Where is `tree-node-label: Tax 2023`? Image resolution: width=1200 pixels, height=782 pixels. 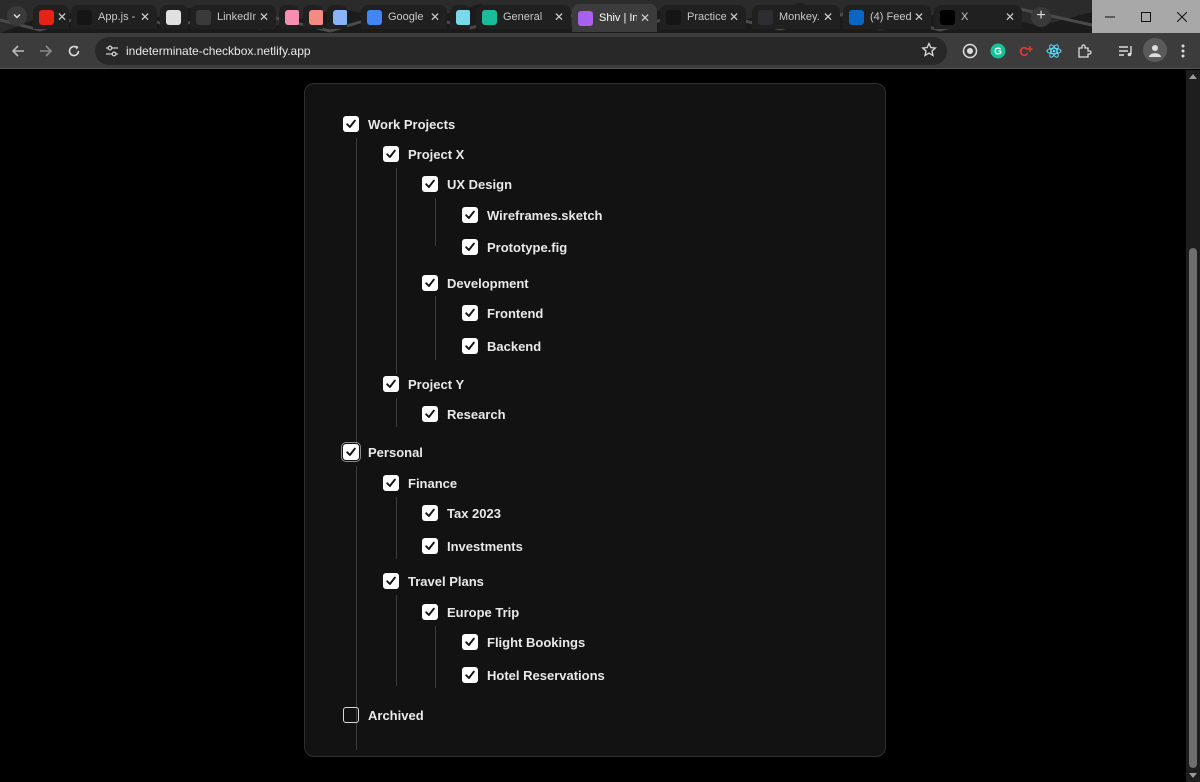
tree-node-label: Tax 2023 is located at coordinates (474, 513).